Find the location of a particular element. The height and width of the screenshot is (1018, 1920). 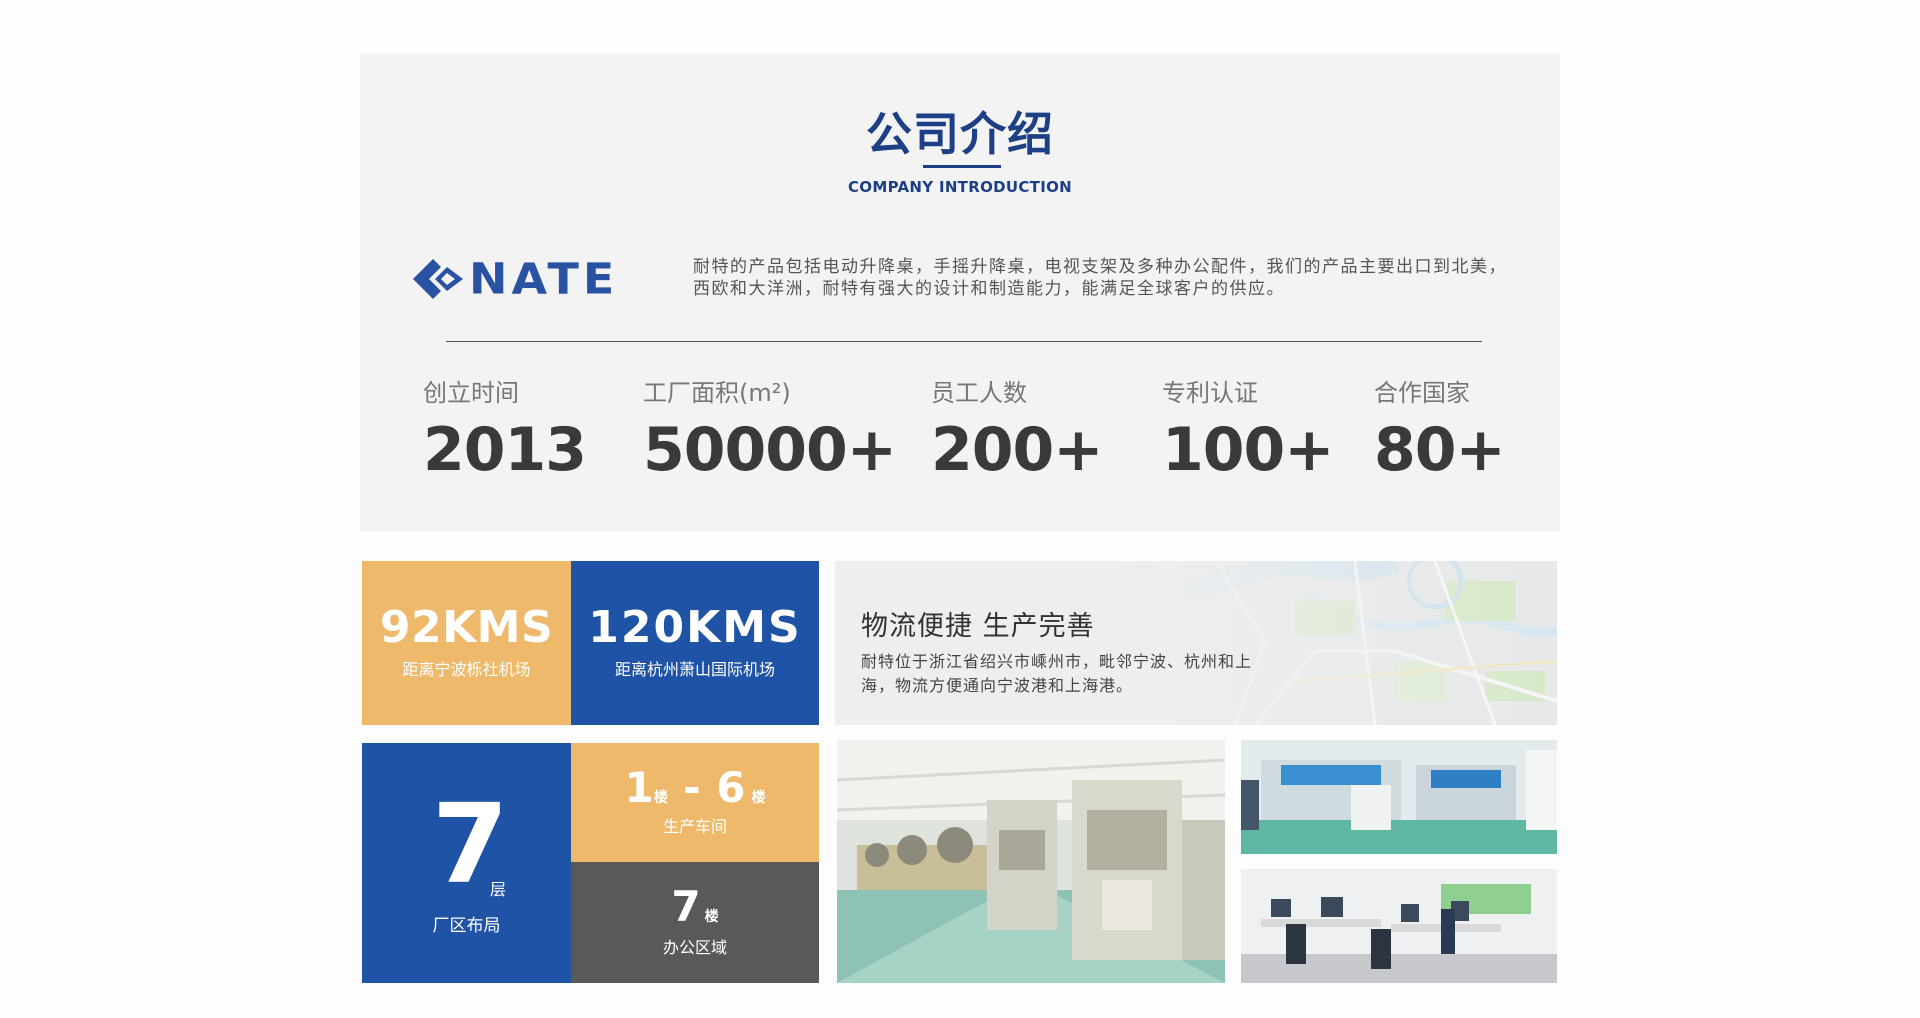

logistics-description: 耐特位于浙江省绍兴市嵊州市，毗邻宁波、杭州和上海，物流方便通向宁波港和上海港。 is located at coordinates (1057, 673).